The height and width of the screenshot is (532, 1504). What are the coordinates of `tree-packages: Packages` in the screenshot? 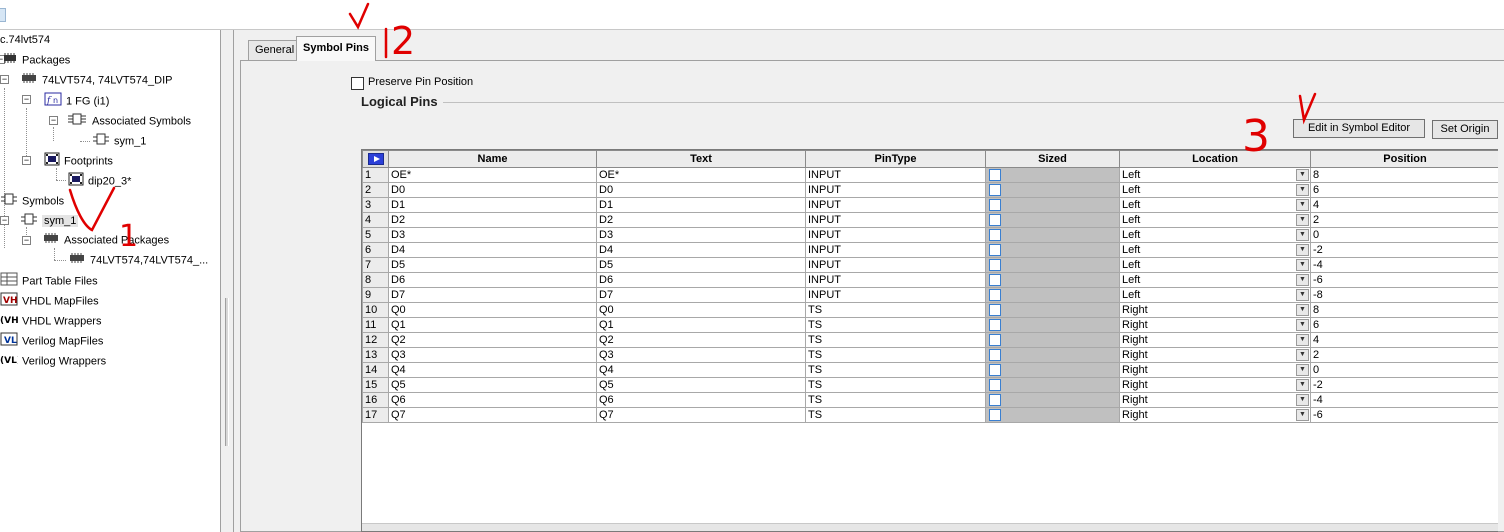 It's located at (36, 60).